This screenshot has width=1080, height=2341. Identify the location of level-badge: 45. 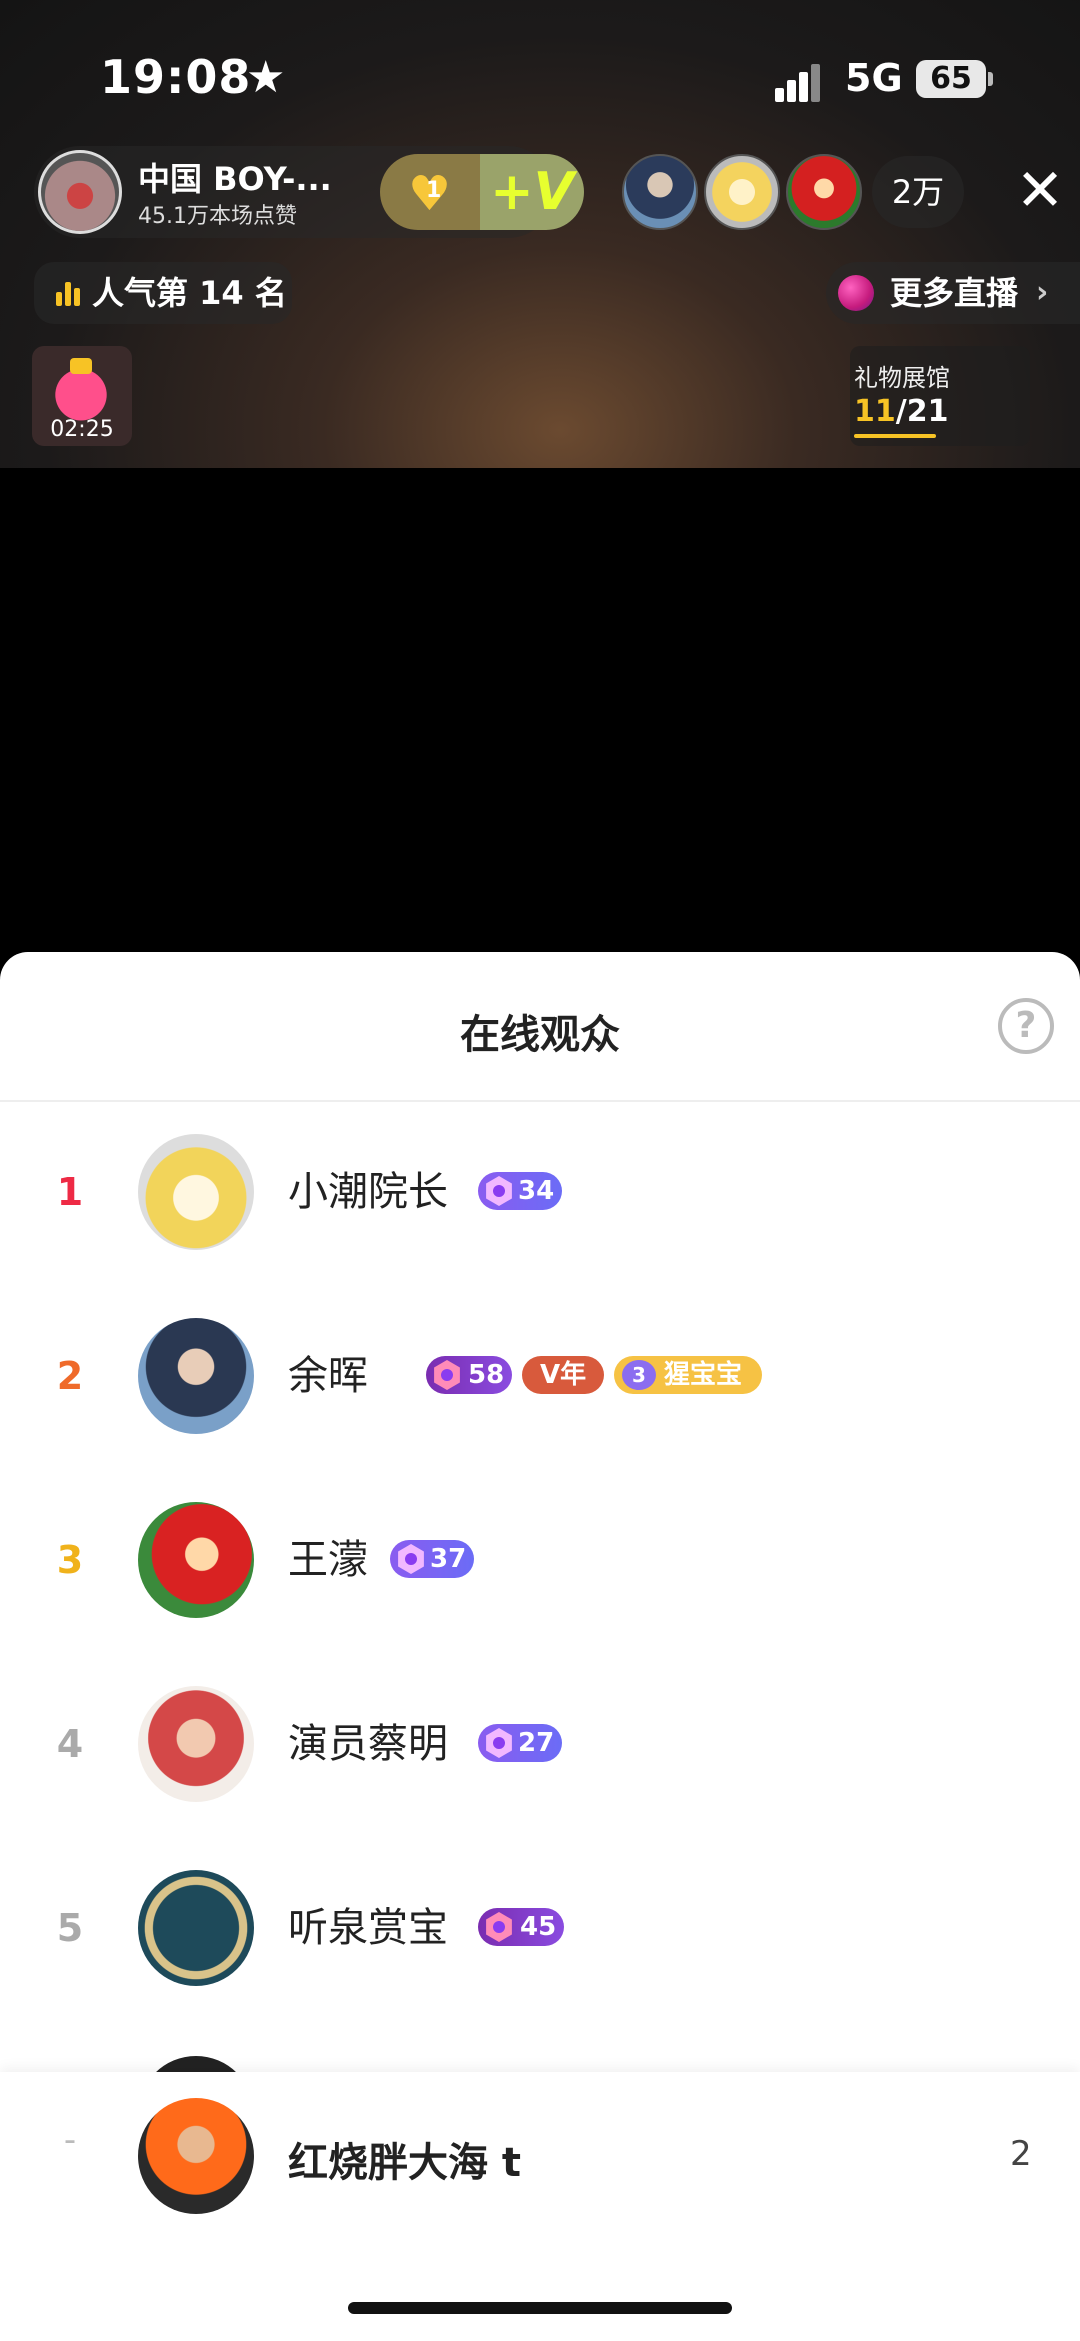
(521, 1927).